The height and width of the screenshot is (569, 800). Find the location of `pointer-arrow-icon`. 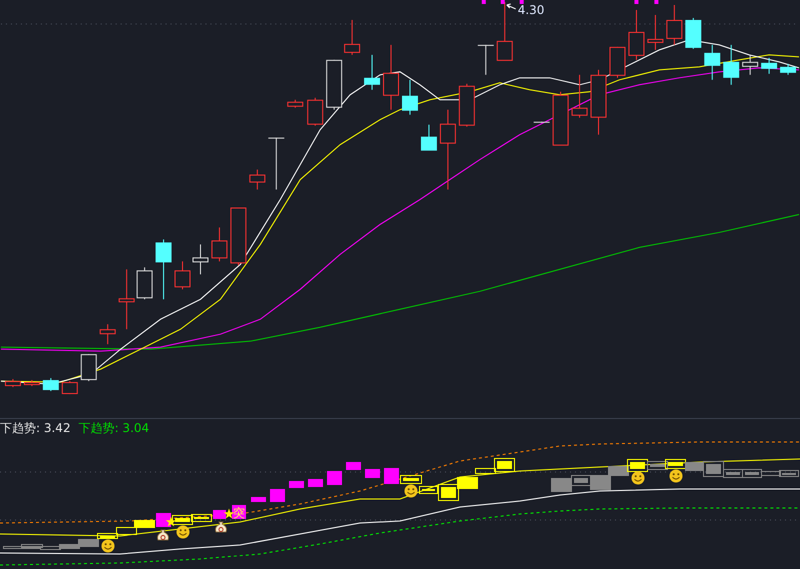

pointer-arrow-icon is located at coordinates (511, 7).